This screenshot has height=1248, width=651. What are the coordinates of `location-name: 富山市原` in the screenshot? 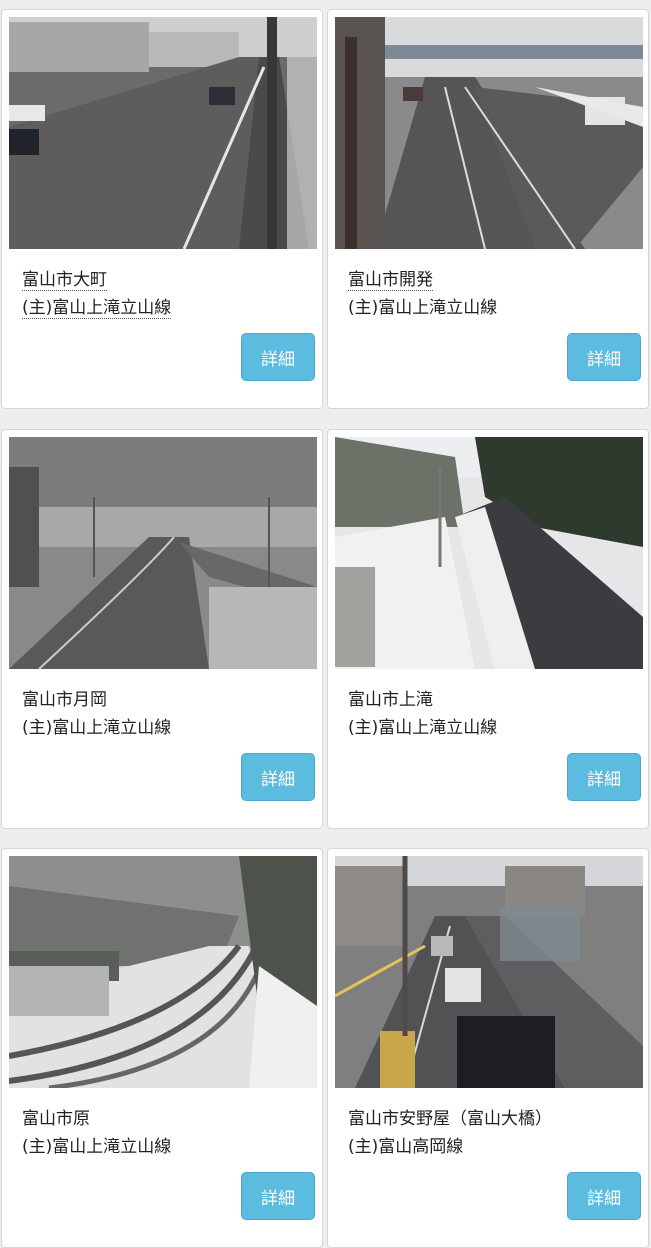 It's located at (56, 1119).